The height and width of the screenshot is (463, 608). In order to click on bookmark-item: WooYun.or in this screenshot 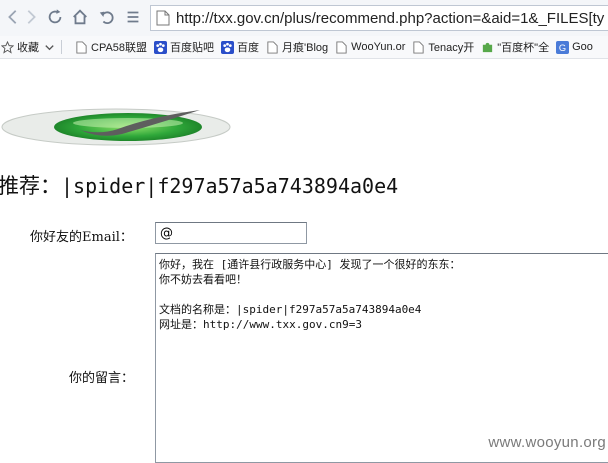, I will do `click(369, 47)`.